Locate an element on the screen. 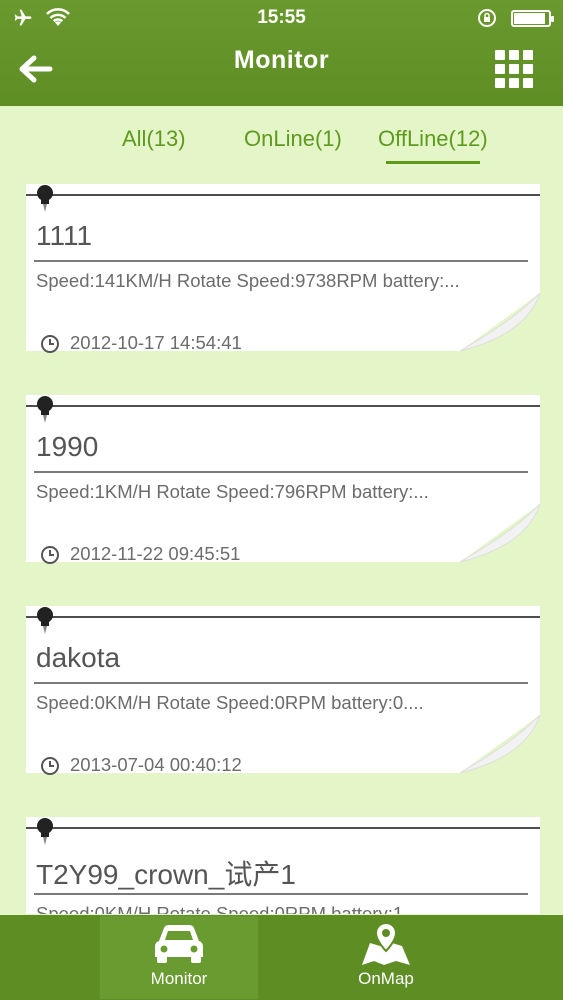 The image size is (563, 1000). grid-icon is located at coordinates (500, 55).